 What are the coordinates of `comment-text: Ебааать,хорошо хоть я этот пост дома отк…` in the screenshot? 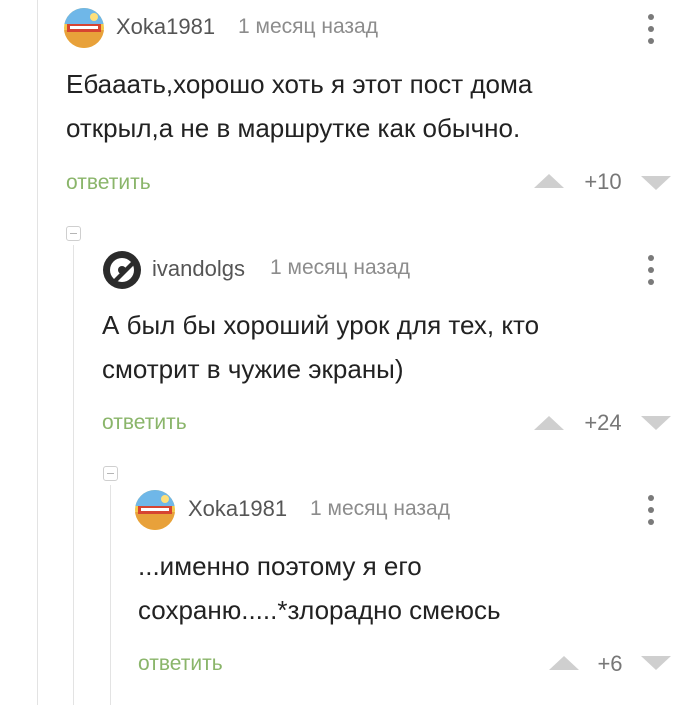 It's located at (299, 106).